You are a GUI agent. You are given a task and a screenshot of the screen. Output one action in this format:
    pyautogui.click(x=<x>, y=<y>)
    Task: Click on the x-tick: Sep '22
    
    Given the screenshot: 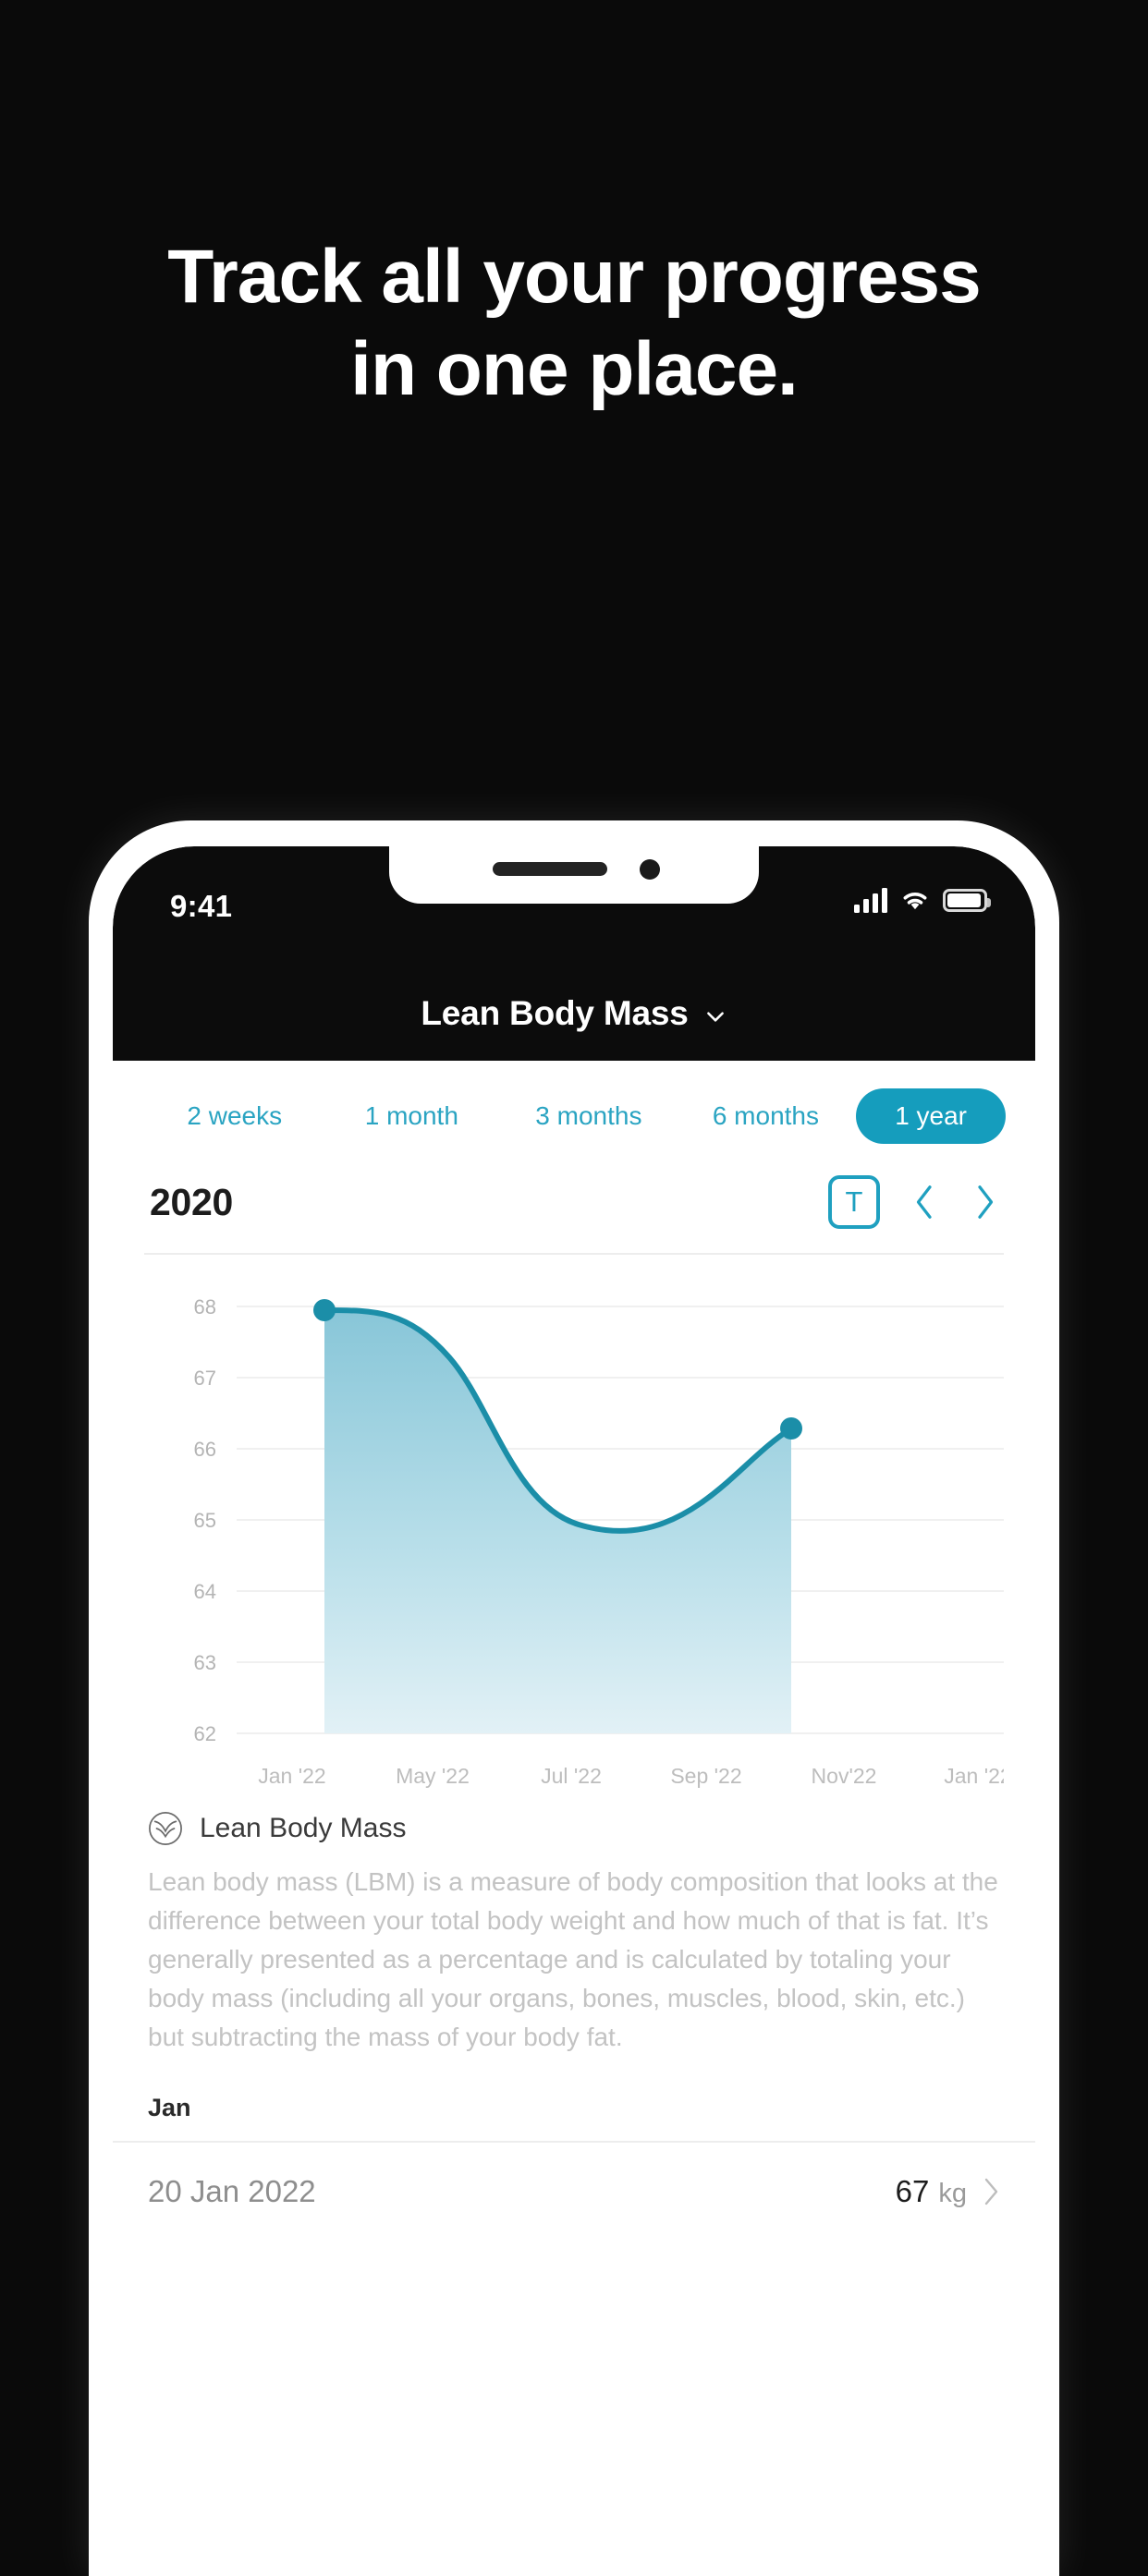 What is the action you would take?
    pyautogui.click(x=706, y=1776)
    